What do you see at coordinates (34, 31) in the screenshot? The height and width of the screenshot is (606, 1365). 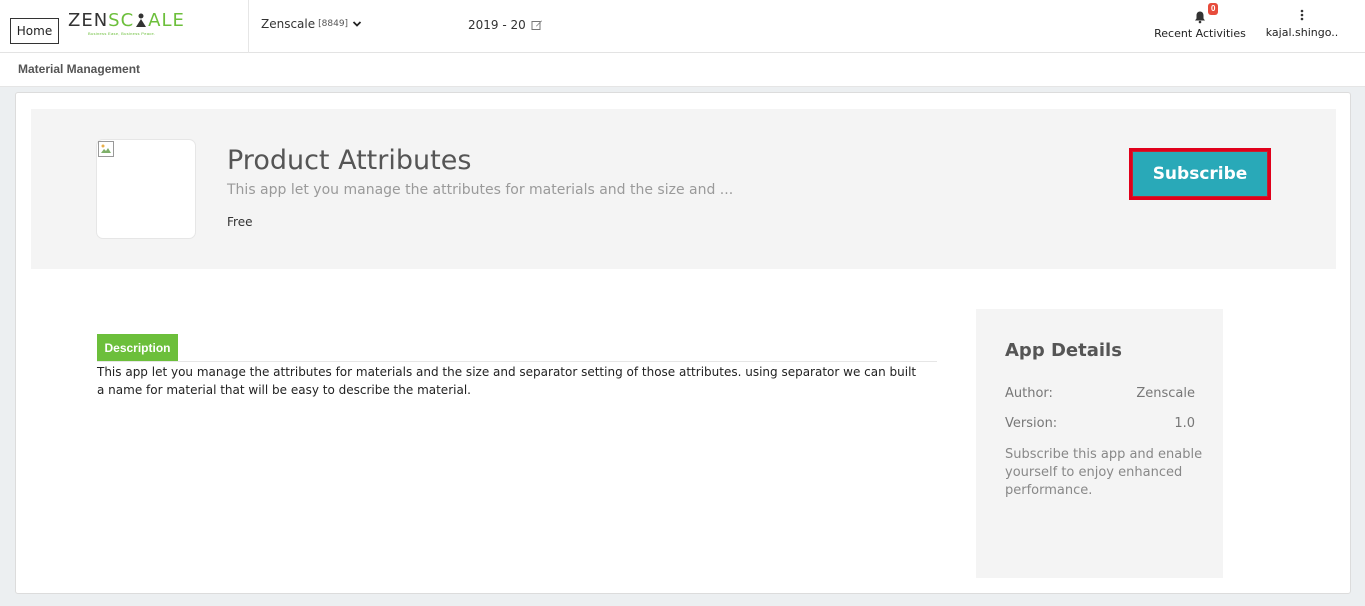 I see `home-button: Home` at bounding box center [34, 31].